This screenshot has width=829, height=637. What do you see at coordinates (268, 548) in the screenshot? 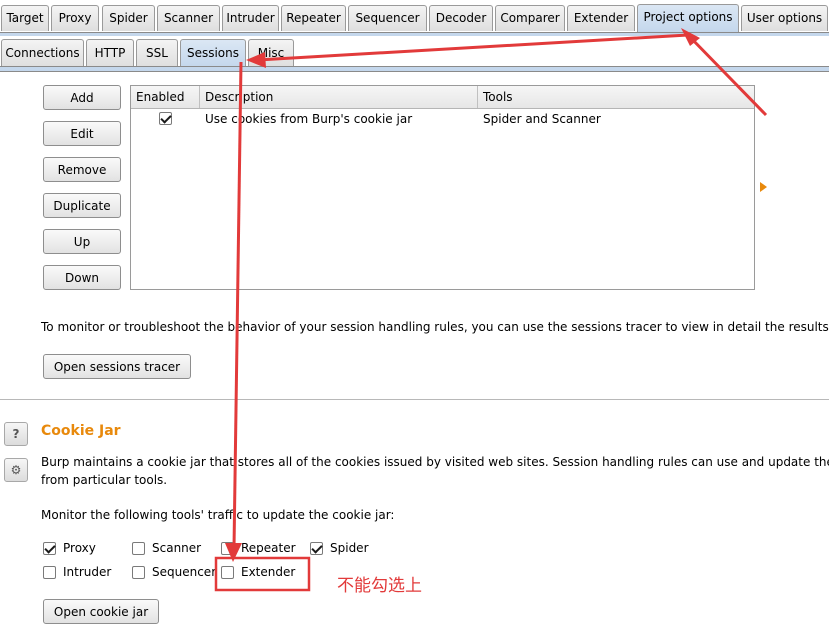
I see `repeater-label: Repeater` at bounding box center [268, 548].